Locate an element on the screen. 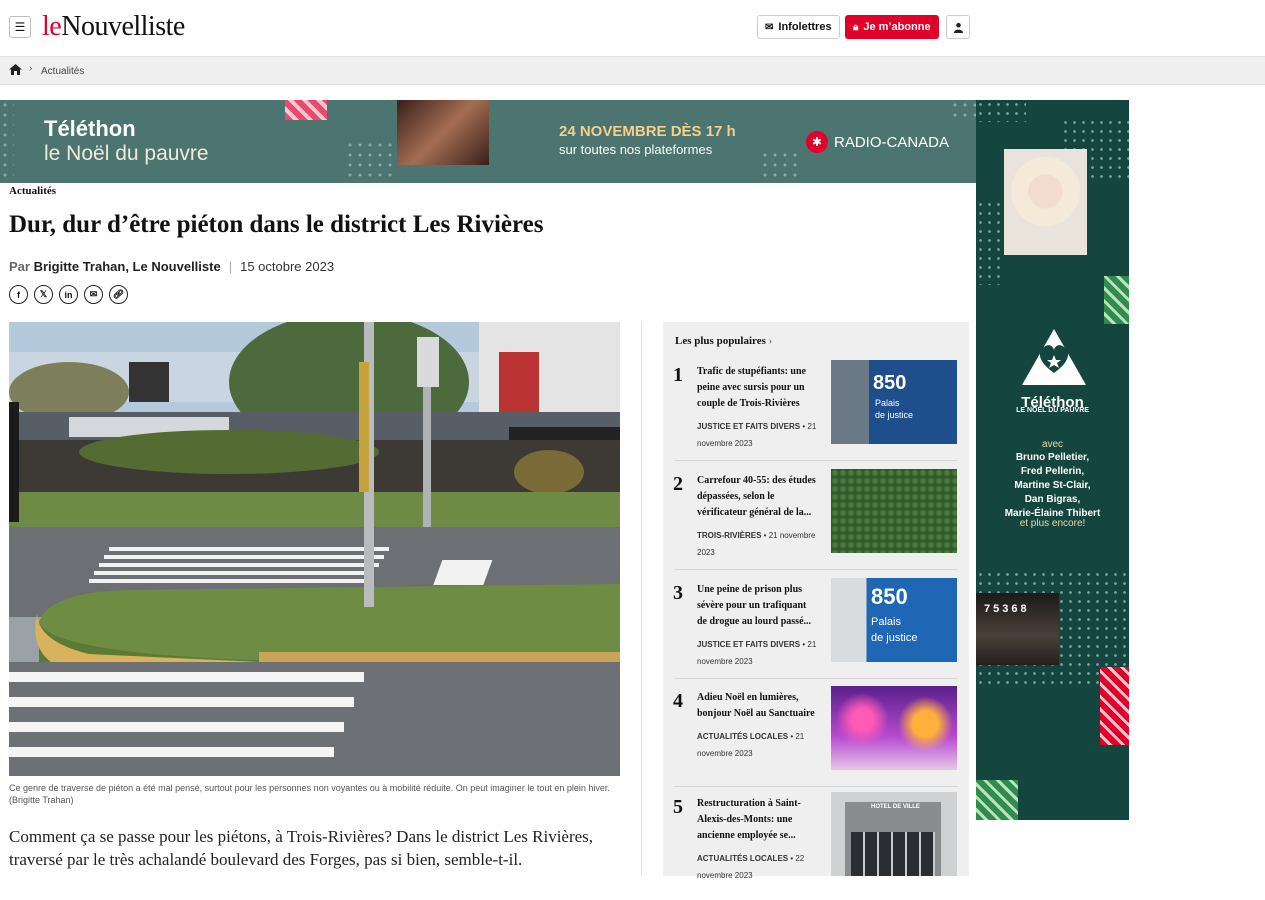 This screenshot has width=1265, height=900. ad-date: 24 NOVEMBRE DÈS 17 h is located at coordinates (647, 131).